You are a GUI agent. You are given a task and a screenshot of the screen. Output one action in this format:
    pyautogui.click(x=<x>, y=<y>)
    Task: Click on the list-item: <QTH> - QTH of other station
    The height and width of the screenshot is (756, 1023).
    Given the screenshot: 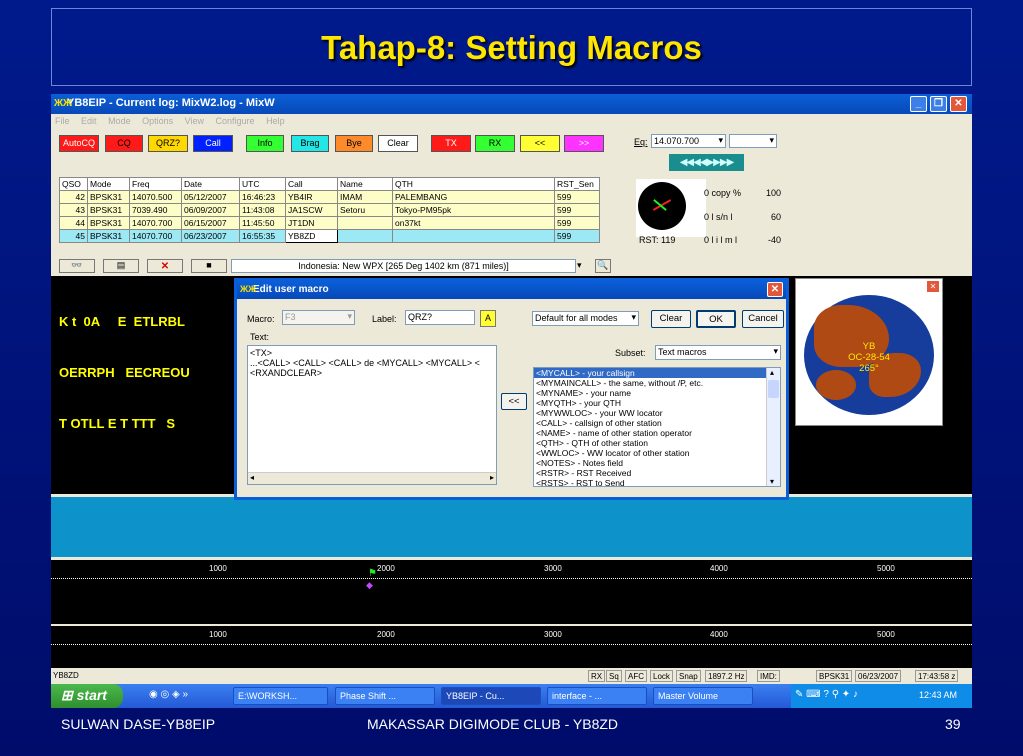 What is the action you would take?
    pyautogui.click(x=657, y=443)
    